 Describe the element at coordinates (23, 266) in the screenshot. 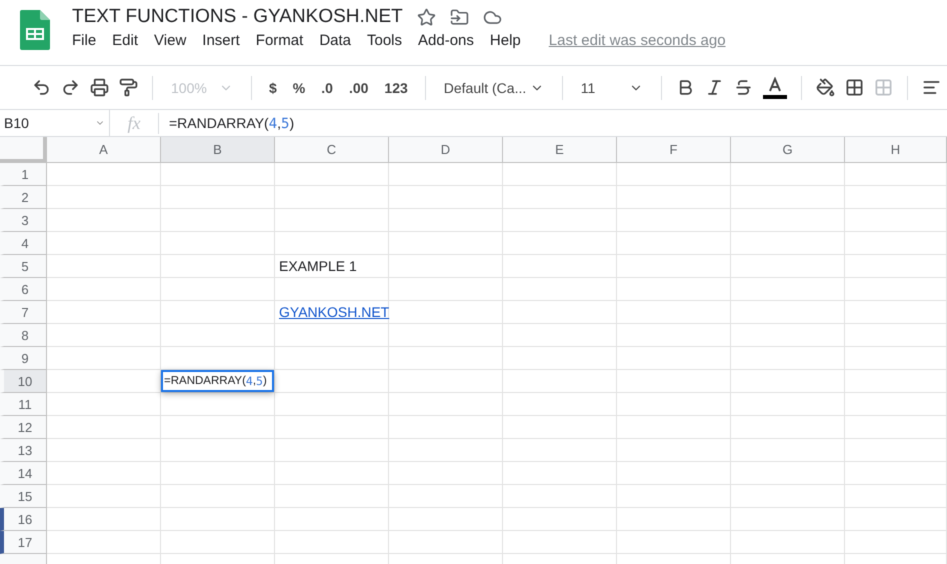

I see `row-header: 5` at that location.